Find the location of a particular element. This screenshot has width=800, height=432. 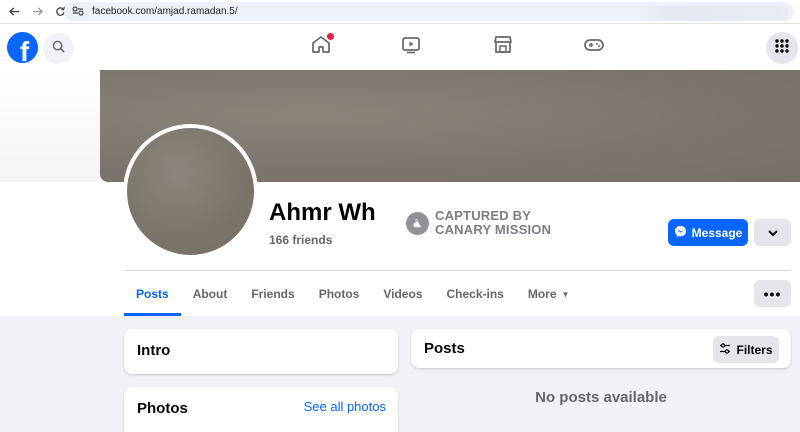

more-dots-icon: ••• is located at coordinates (772, 293).